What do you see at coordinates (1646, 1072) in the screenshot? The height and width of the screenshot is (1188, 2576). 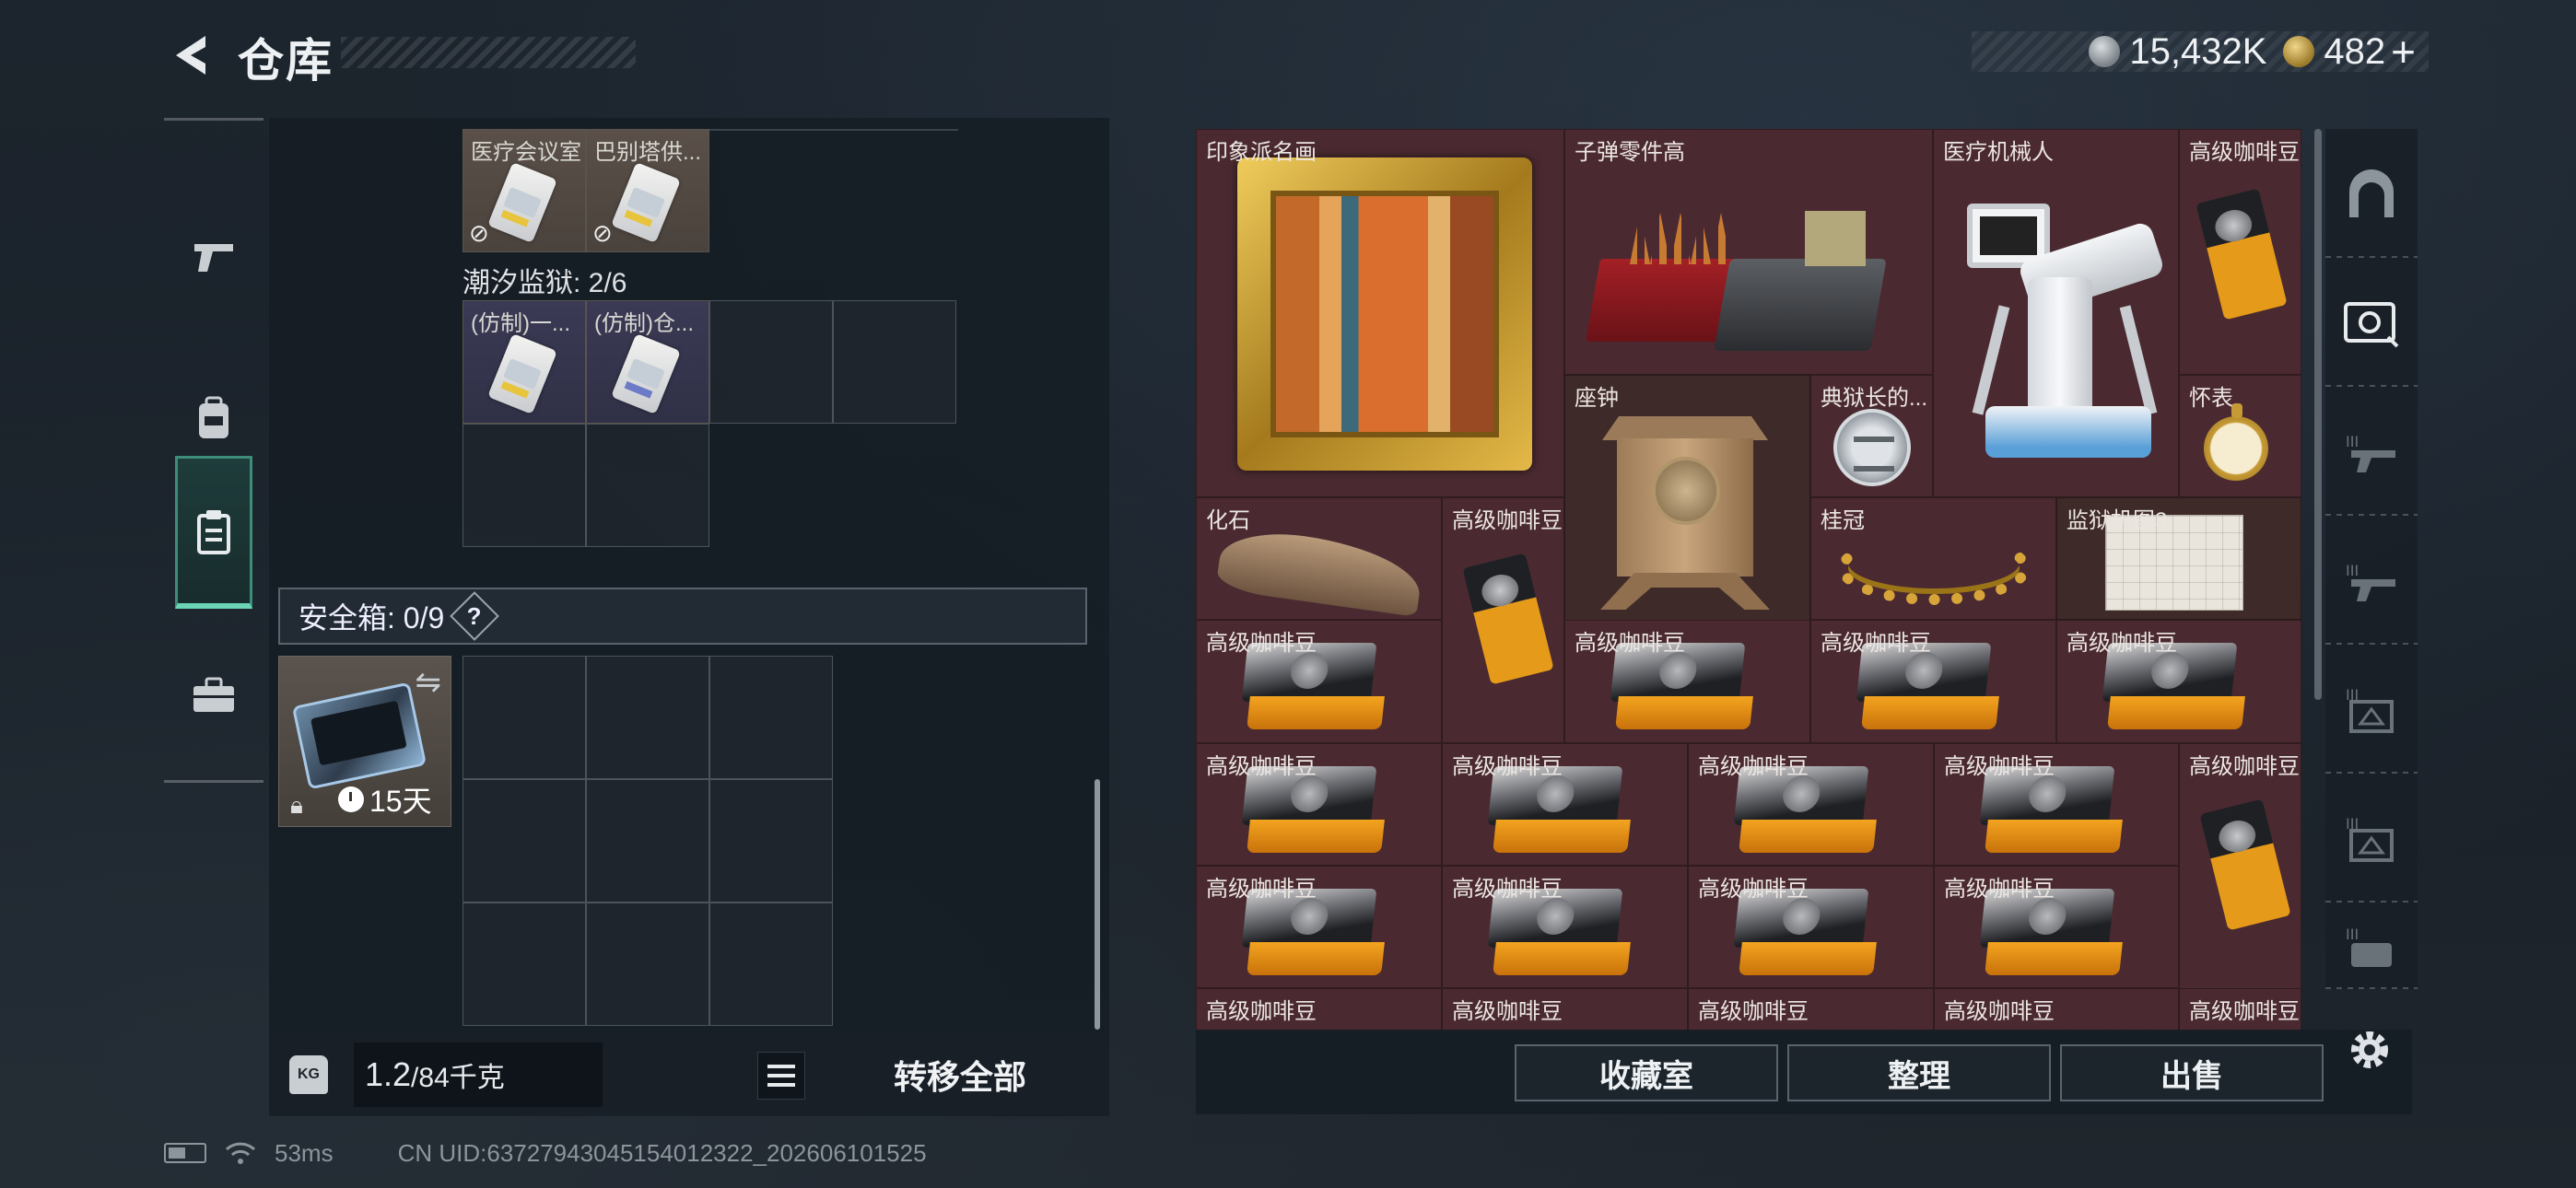 I see `collection-room-button: 收藏室` at bounding box center [1646, 1072].